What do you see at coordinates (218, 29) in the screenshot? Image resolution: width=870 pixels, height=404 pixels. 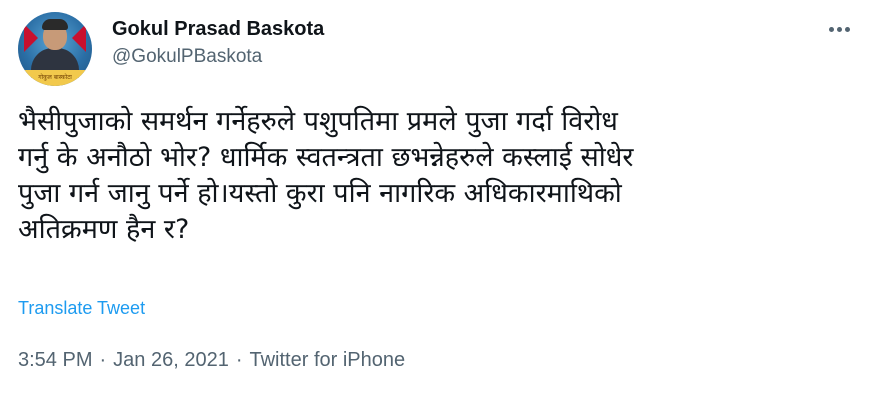 I see `display-name: Gokul Prasad Baskota` at bounding box center [218, 29].